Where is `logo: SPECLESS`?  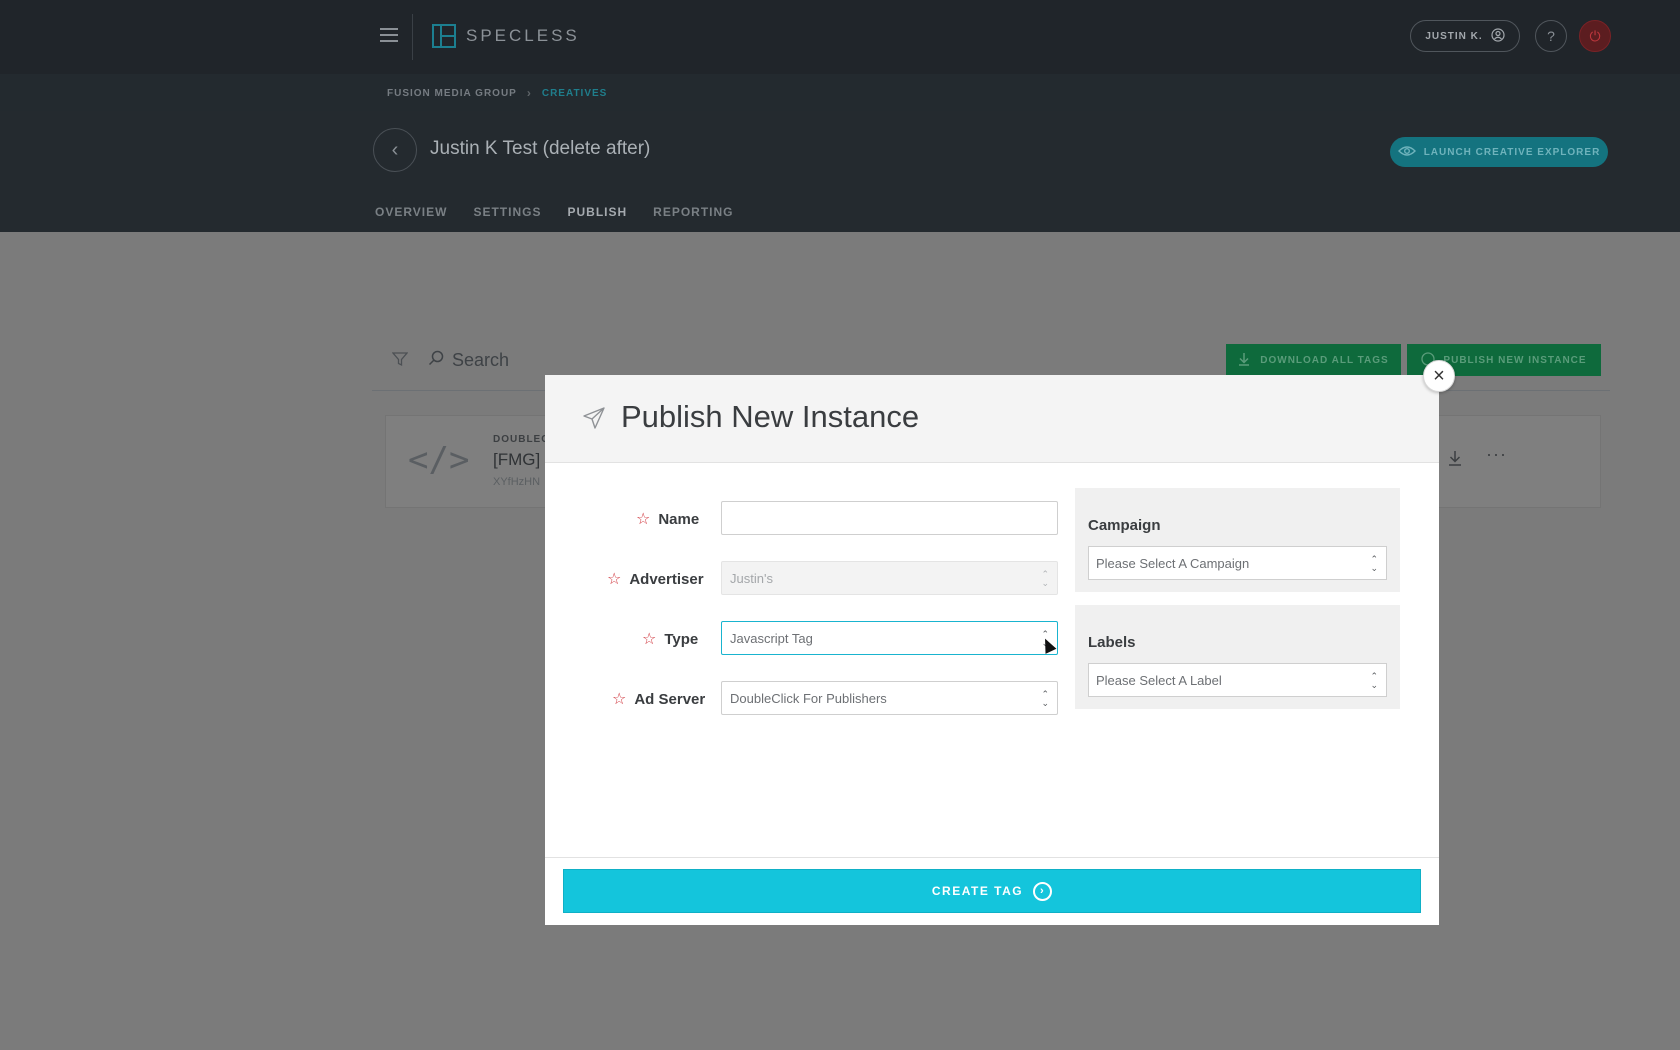
logo: SPECLESS is located at coordinates (506, 36).